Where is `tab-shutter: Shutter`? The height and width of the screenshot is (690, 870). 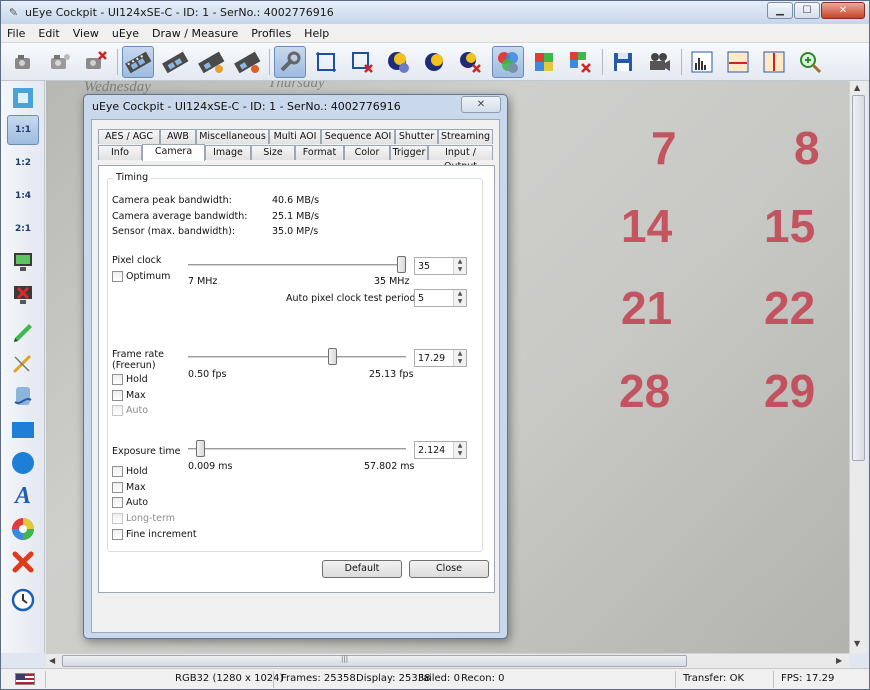 tab-shutter: Shutter is located at coordinates (416, 136).